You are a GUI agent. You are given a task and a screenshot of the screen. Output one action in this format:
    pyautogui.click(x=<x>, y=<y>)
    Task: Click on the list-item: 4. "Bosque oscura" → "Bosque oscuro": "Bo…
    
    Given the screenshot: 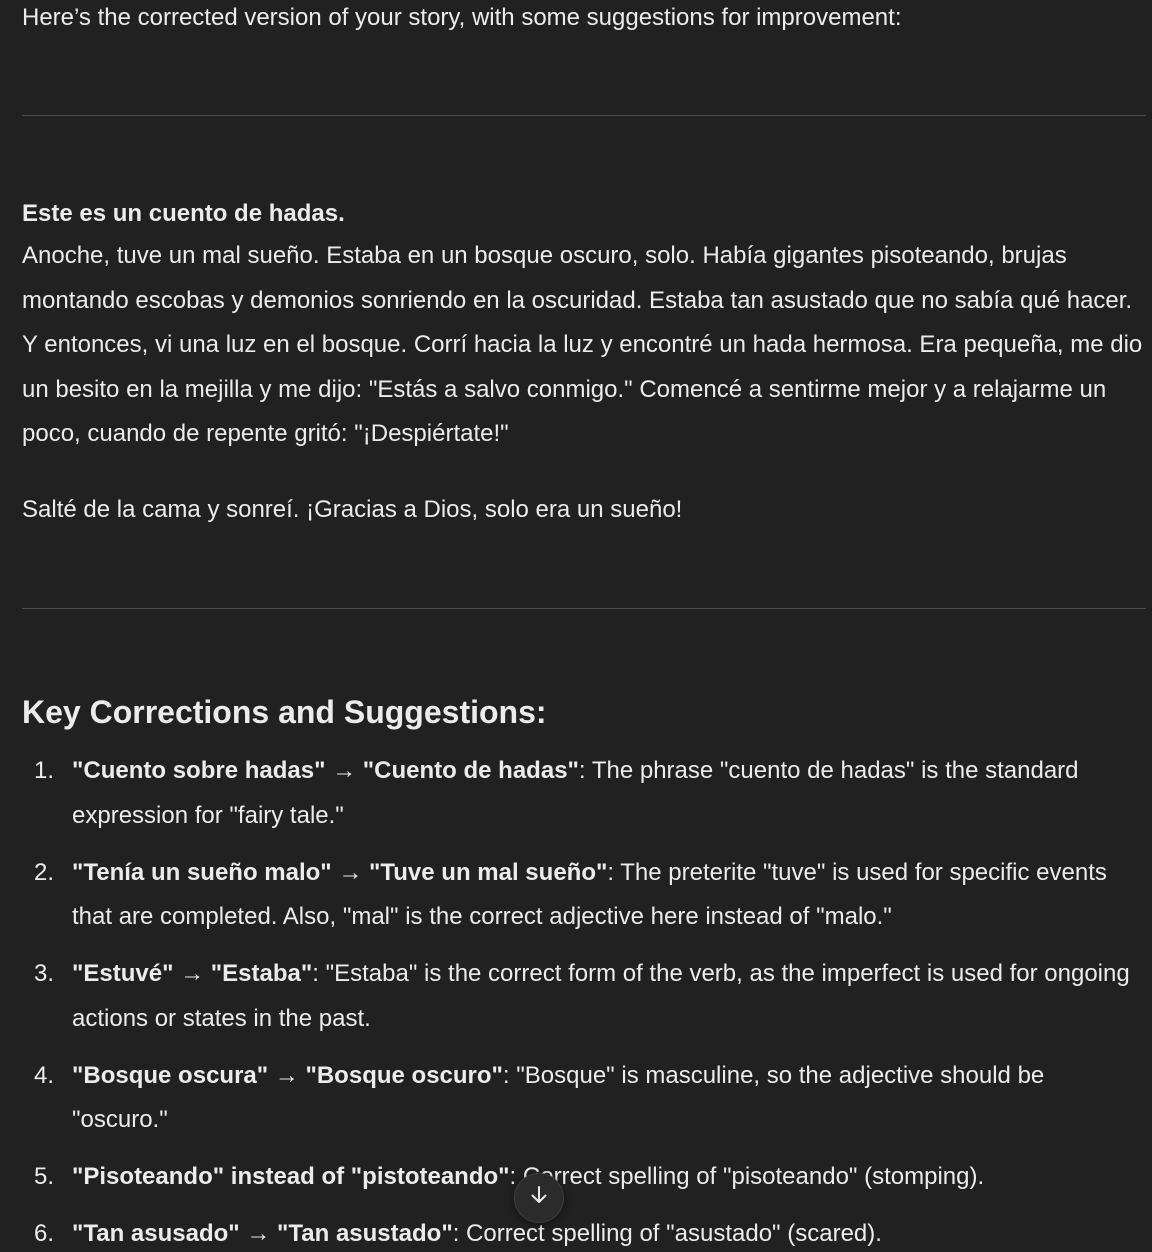 What is the action you would take?
    pyautogui.click(x=584, y=1098)
    